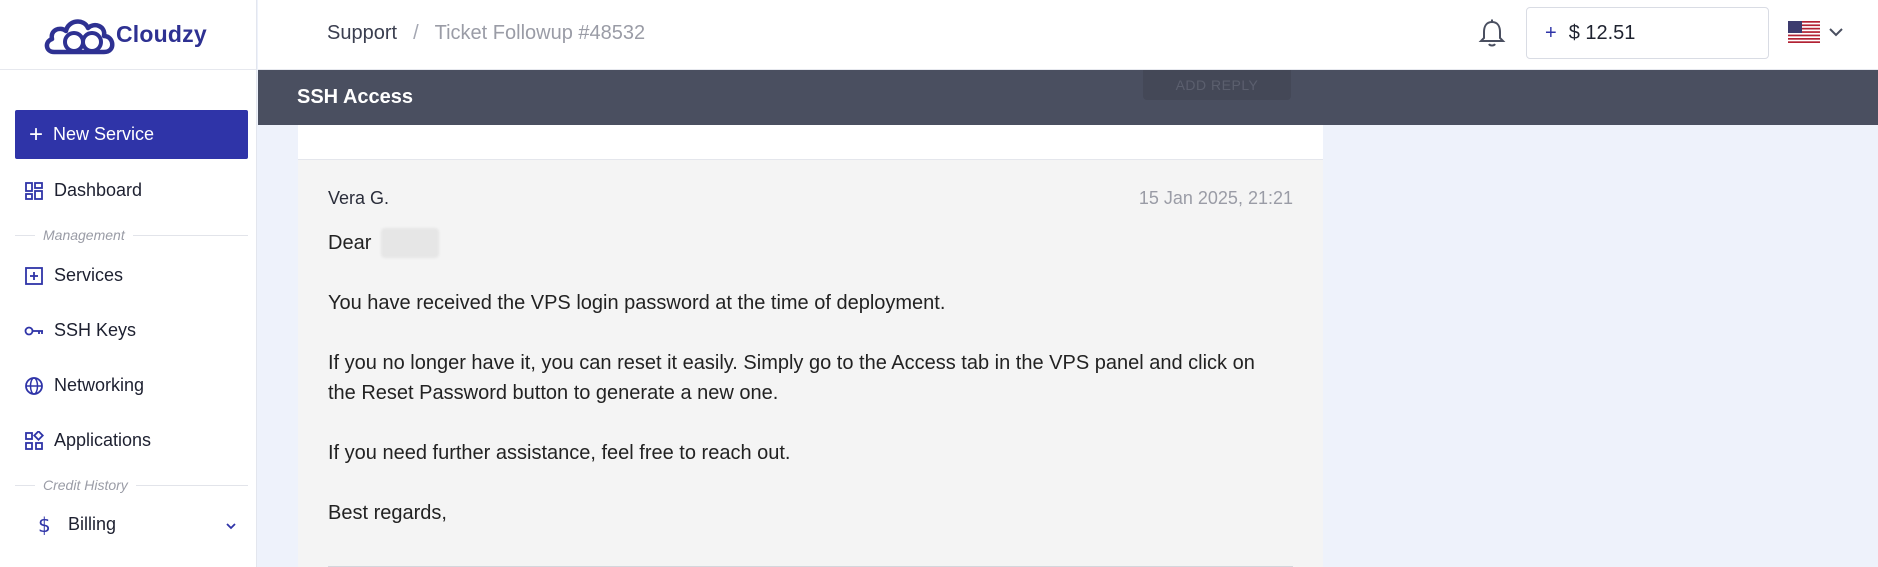  What do you see at coordinates (99, 385) in the screenshot?
I see `sidebar-item-label: Networking` at bounding box center [99, 385].